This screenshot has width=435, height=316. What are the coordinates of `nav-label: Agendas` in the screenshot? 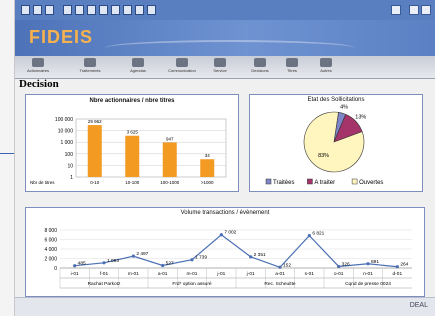 It's located at (138, 70).